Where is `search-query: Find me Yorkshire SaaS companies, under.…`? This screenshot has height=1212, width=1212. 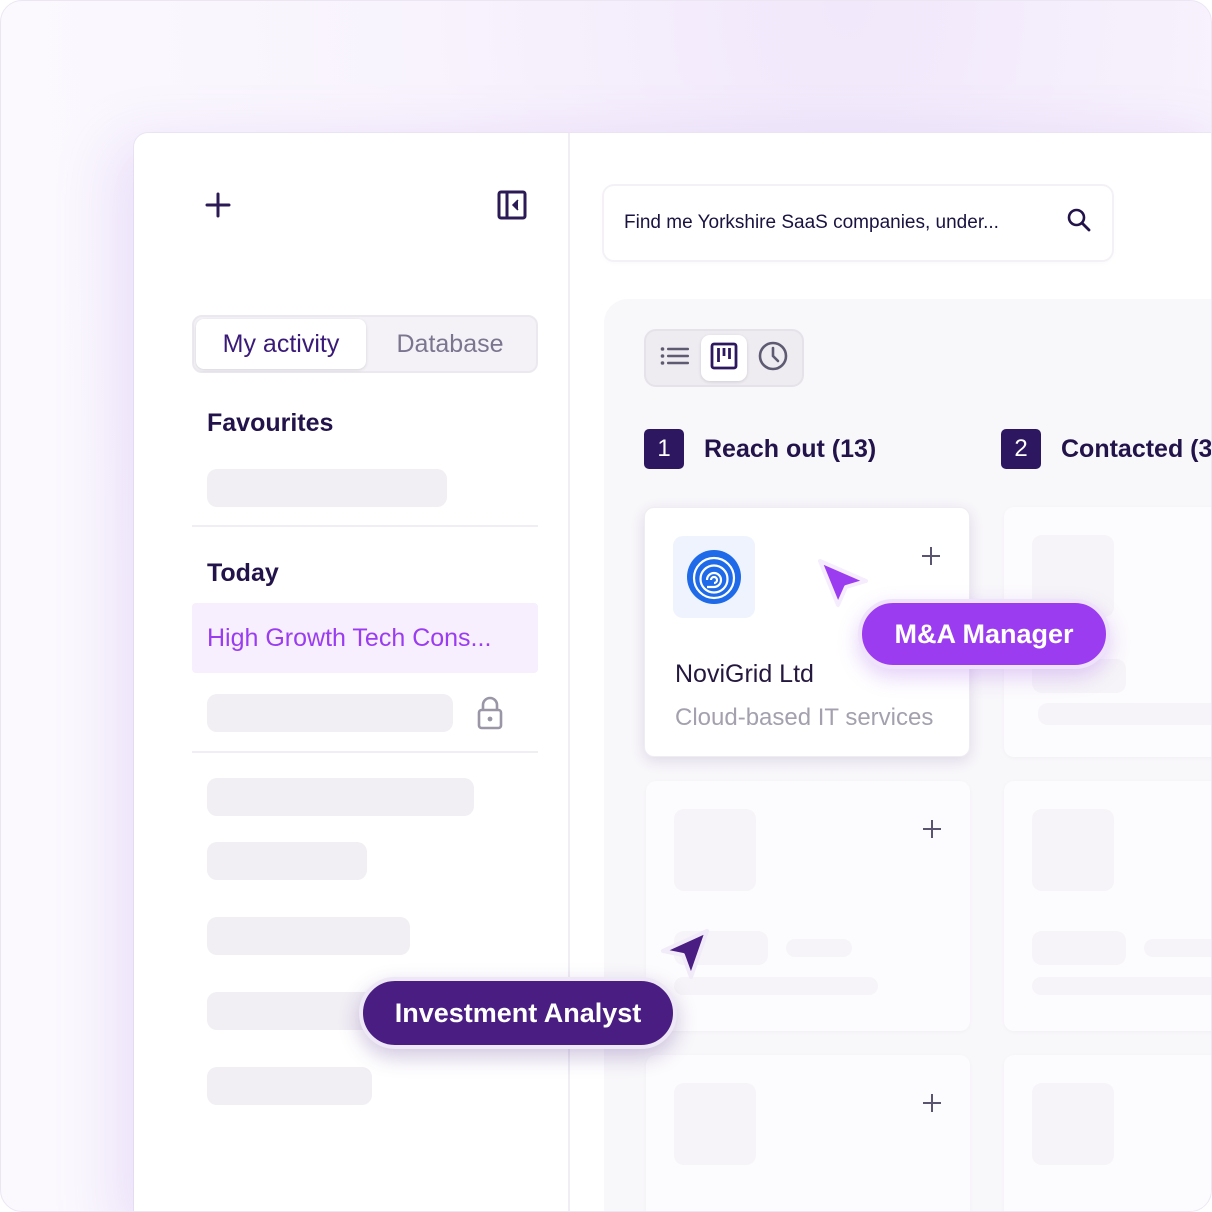
search-query: Find me Yorkshire SaaS companies, under.… is located at coordinates (845, 223).